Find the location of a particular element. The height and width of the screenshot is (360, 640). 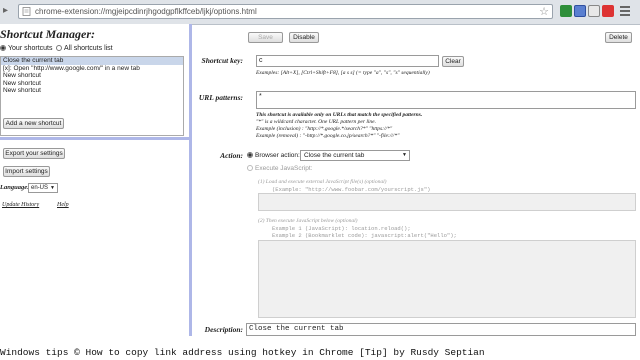

update-history-link: Update History is located at coordinates (20, 205).